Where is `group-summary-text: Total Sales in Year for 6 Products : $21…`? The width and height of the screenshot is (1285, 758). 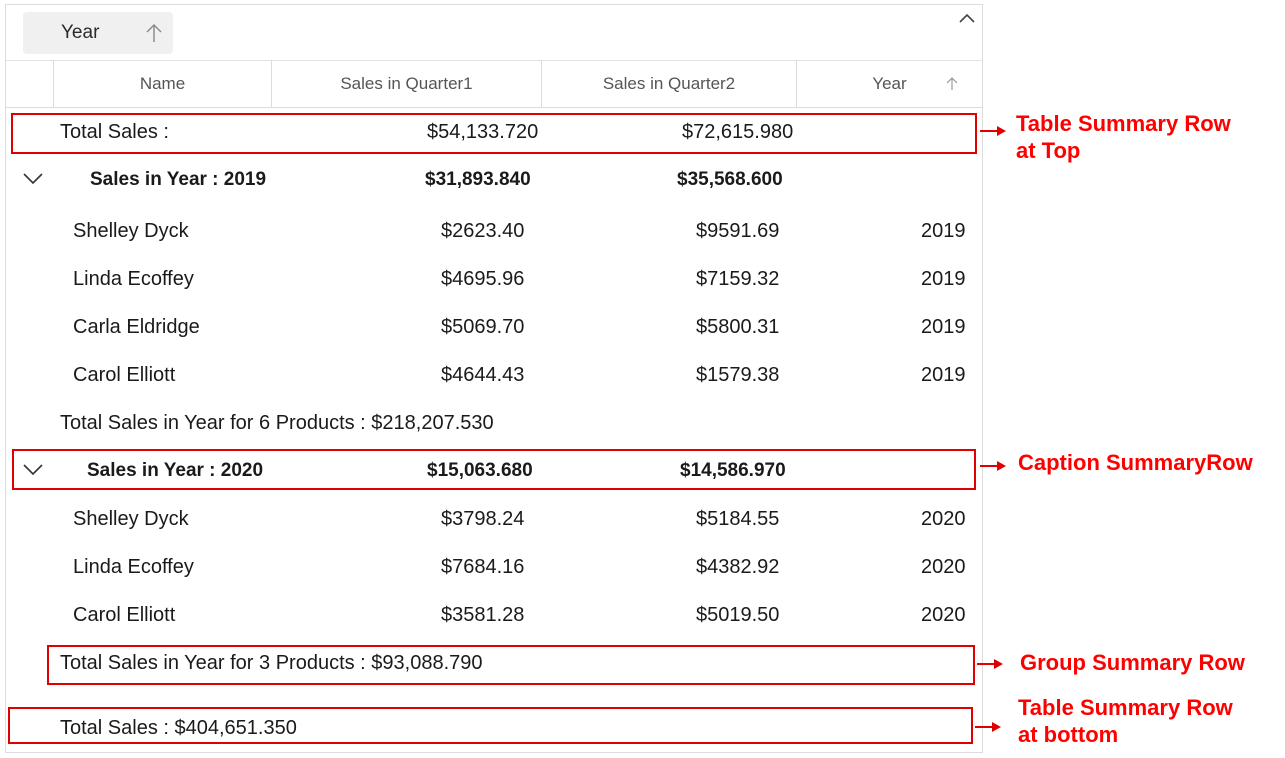
group-summary-text: Total Sales in Year for 6 Products : $21… is located at coordinates (277, 423).